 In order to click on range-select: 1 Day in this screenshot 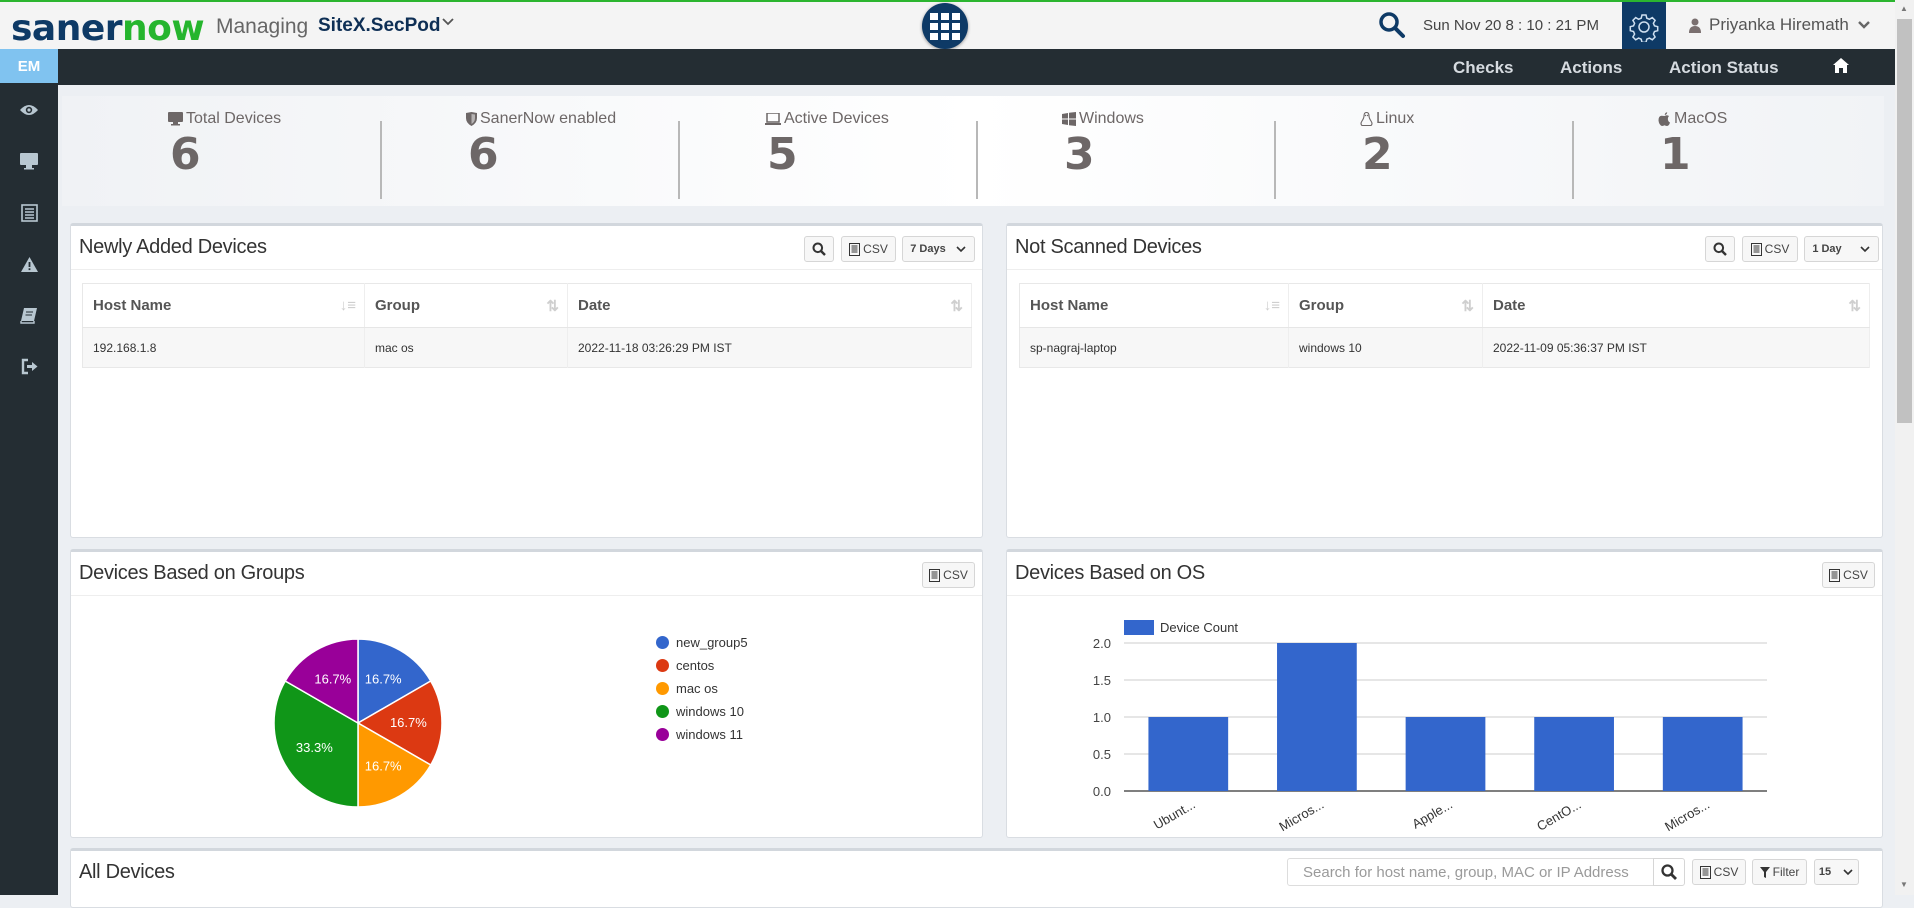, I will do `click(1841, 249)`.